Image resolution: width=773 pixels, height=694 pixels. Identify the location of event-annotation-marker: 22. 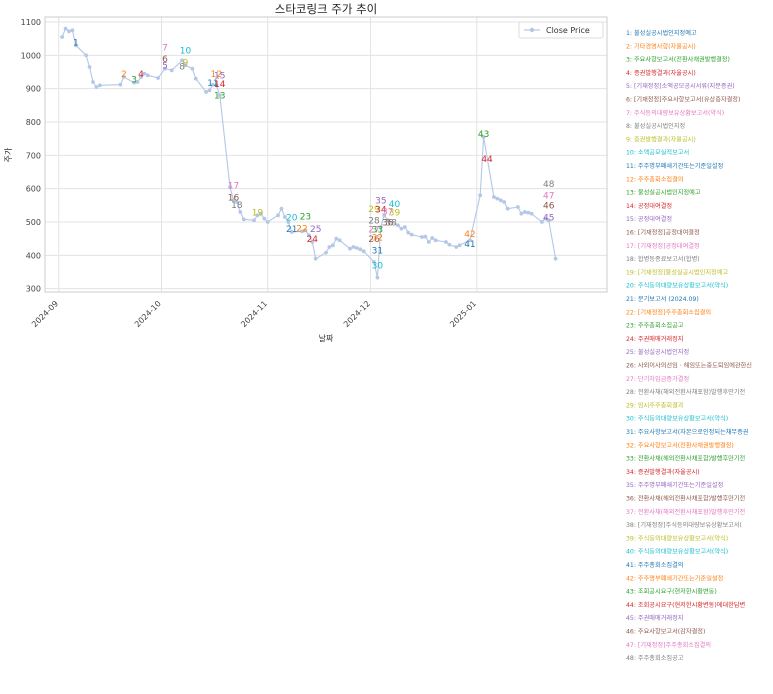
(301, 229).